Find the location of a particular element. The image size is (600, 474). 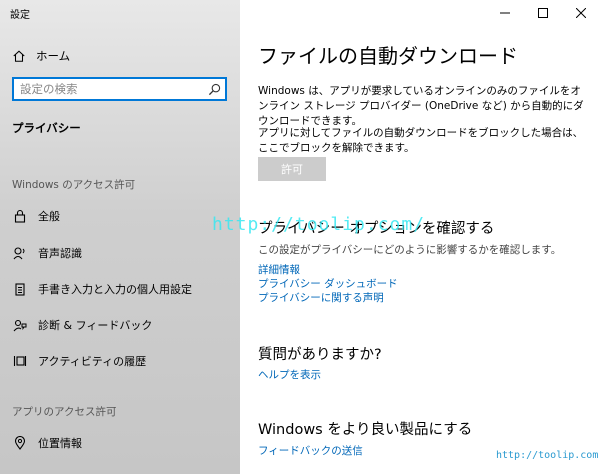

sidebar-item-diagnostics: 診断 & フィードバック is located at coordinates (82, 325).